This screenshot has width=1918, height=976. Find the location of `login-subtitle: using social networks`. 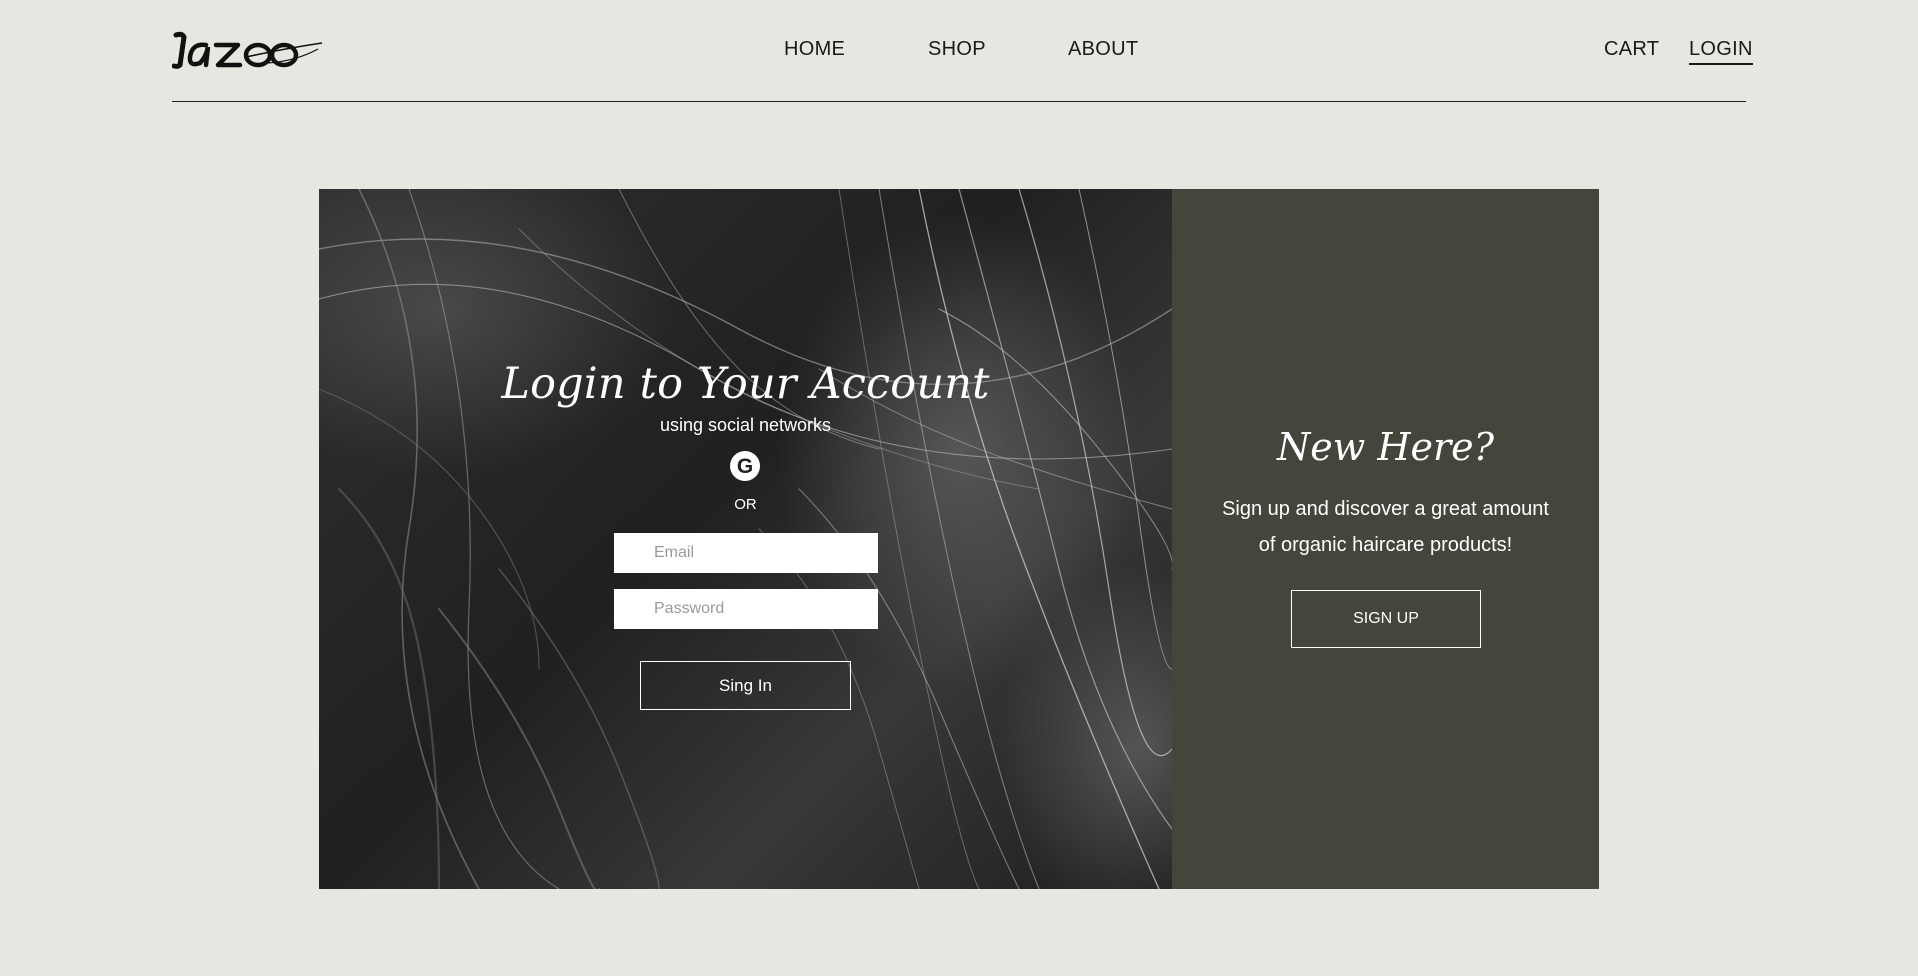

login-subtitle: using social networks is located at coordinates (745, 425).